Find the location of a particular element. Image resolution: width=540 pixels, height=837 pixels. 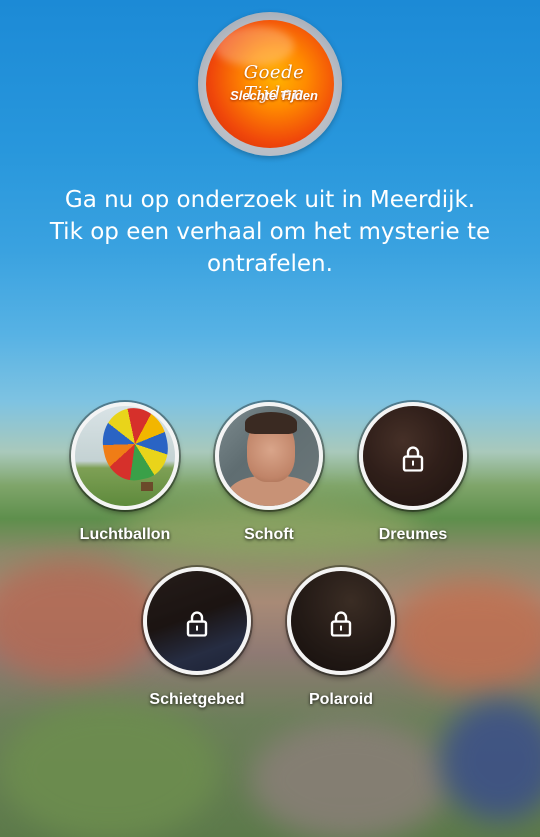

gtst-logo: Goede Tijden Slechte Tijden is located at coordinates (270, 84).